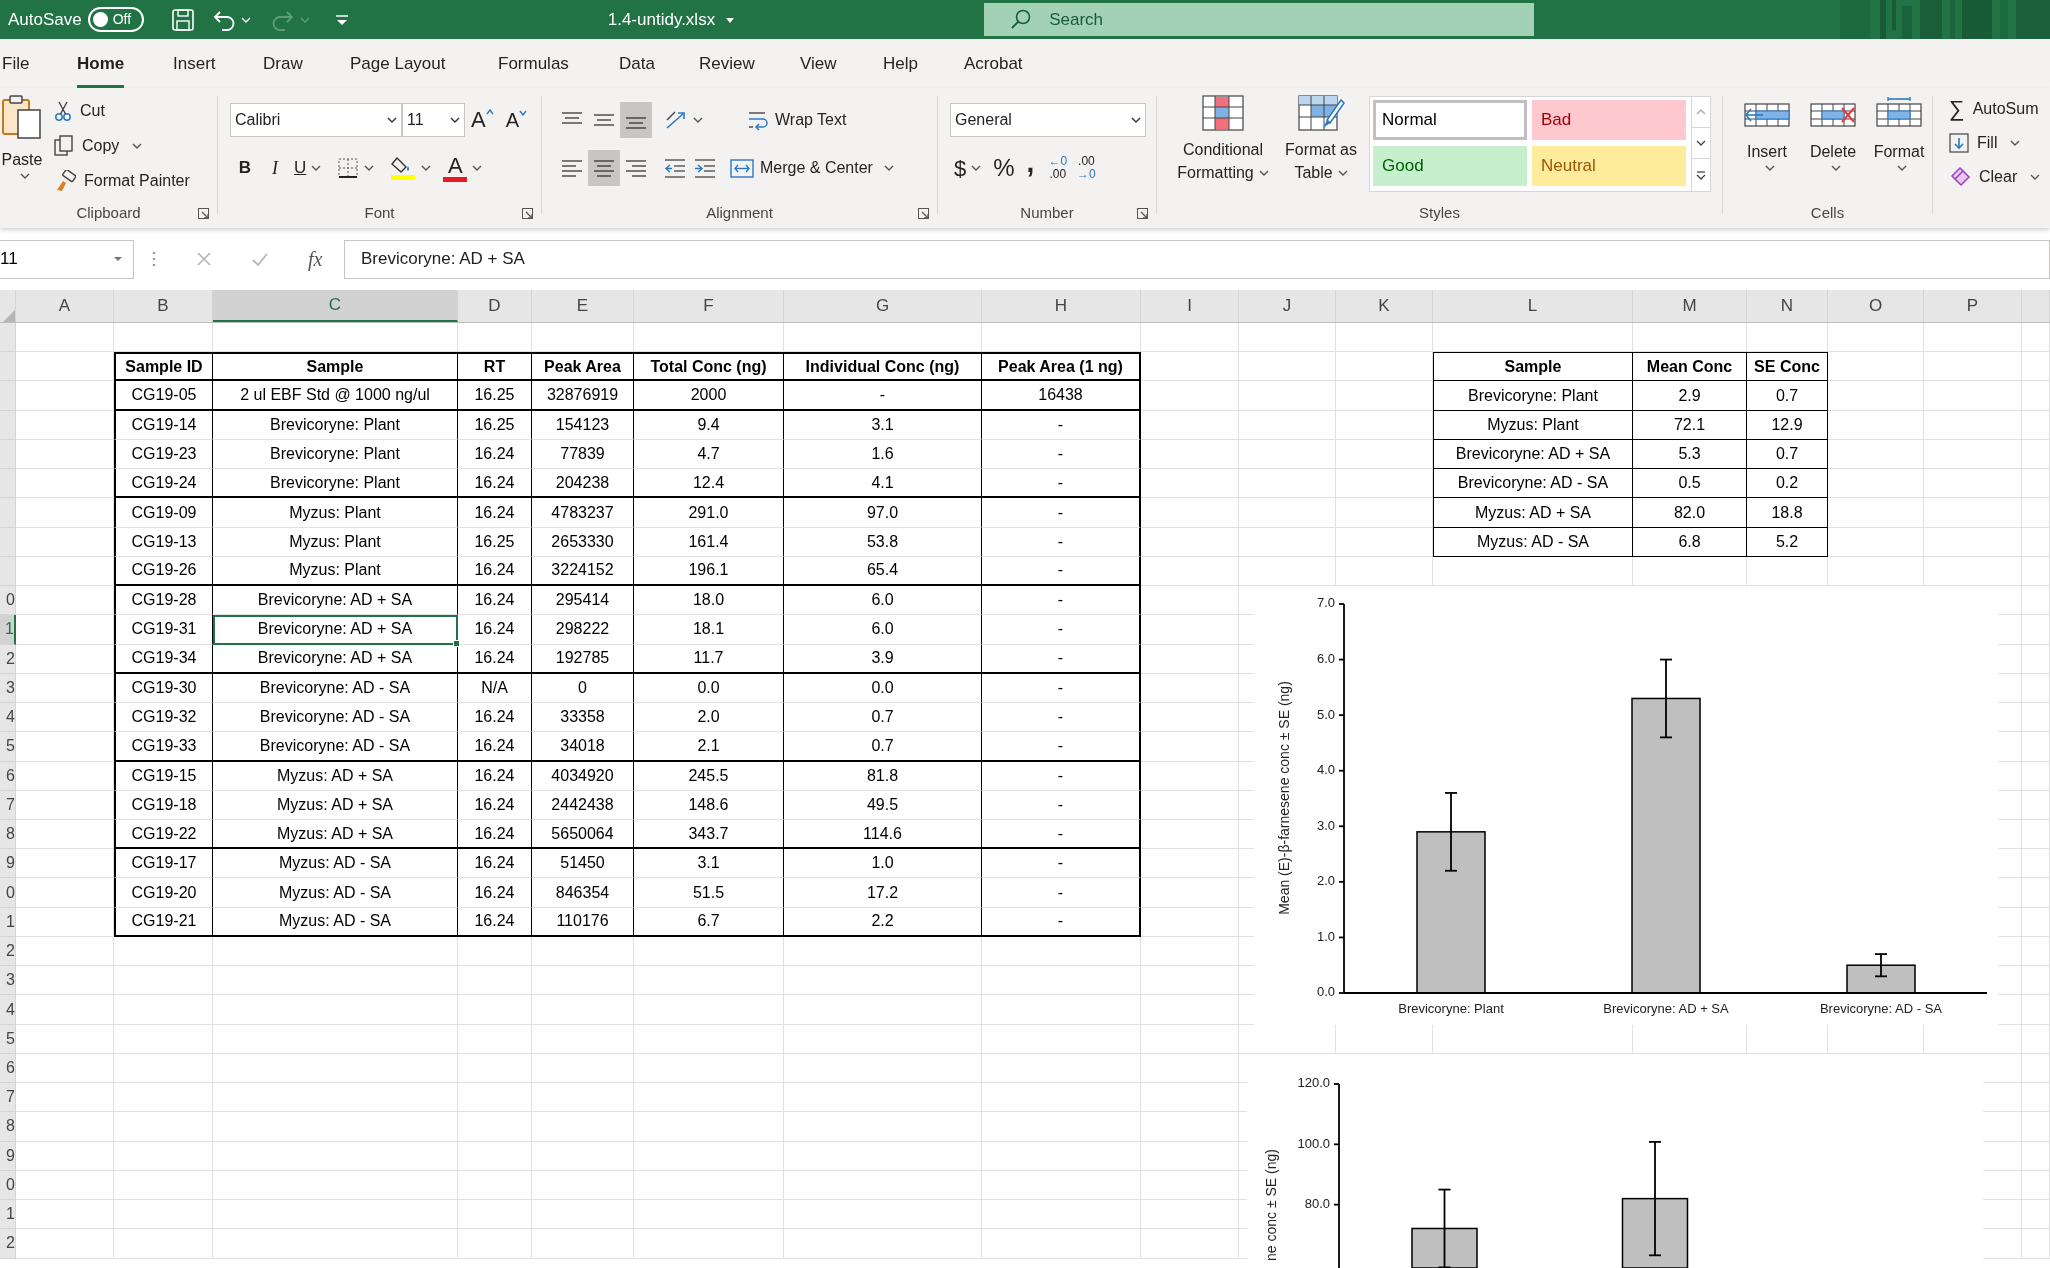 Image resolution: width=2050 pixels, height=1268 pixels. I want to click on fill-handle, so click(456, 643).